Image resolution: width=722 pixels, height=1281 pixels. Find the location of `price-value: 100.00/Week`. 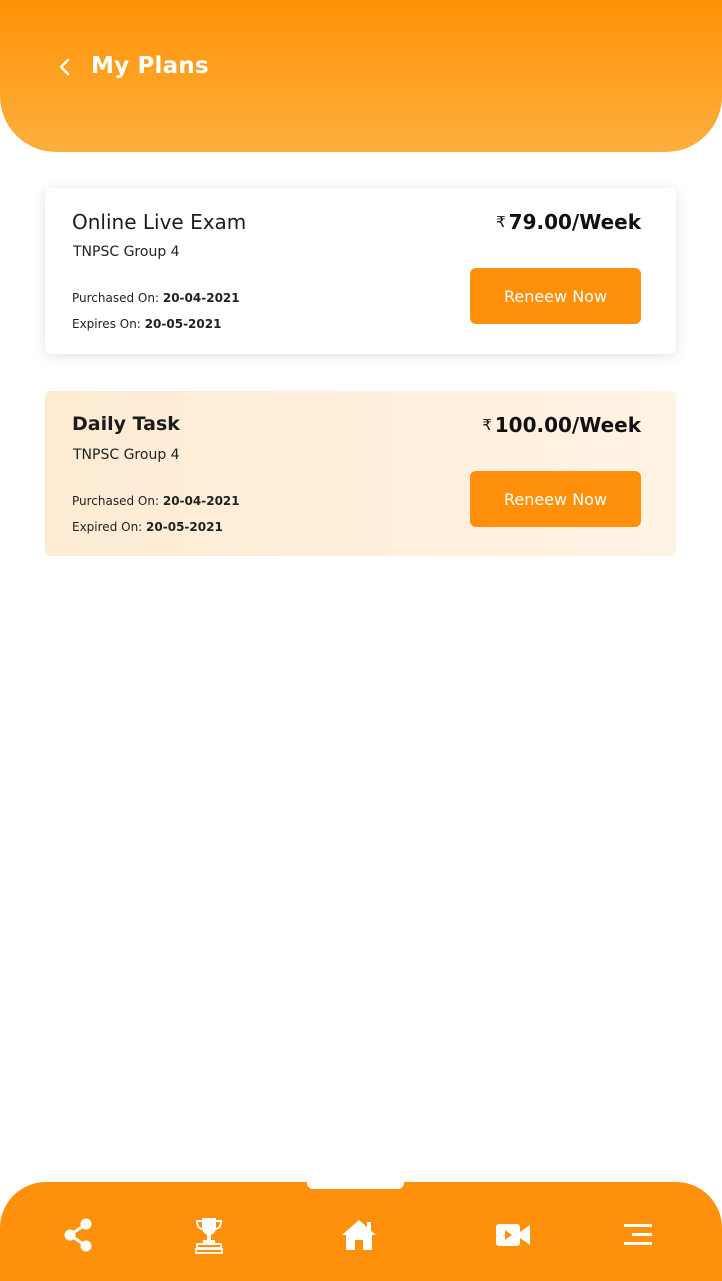

price-value: 100.00/Week is located at coordinates (567, 425).